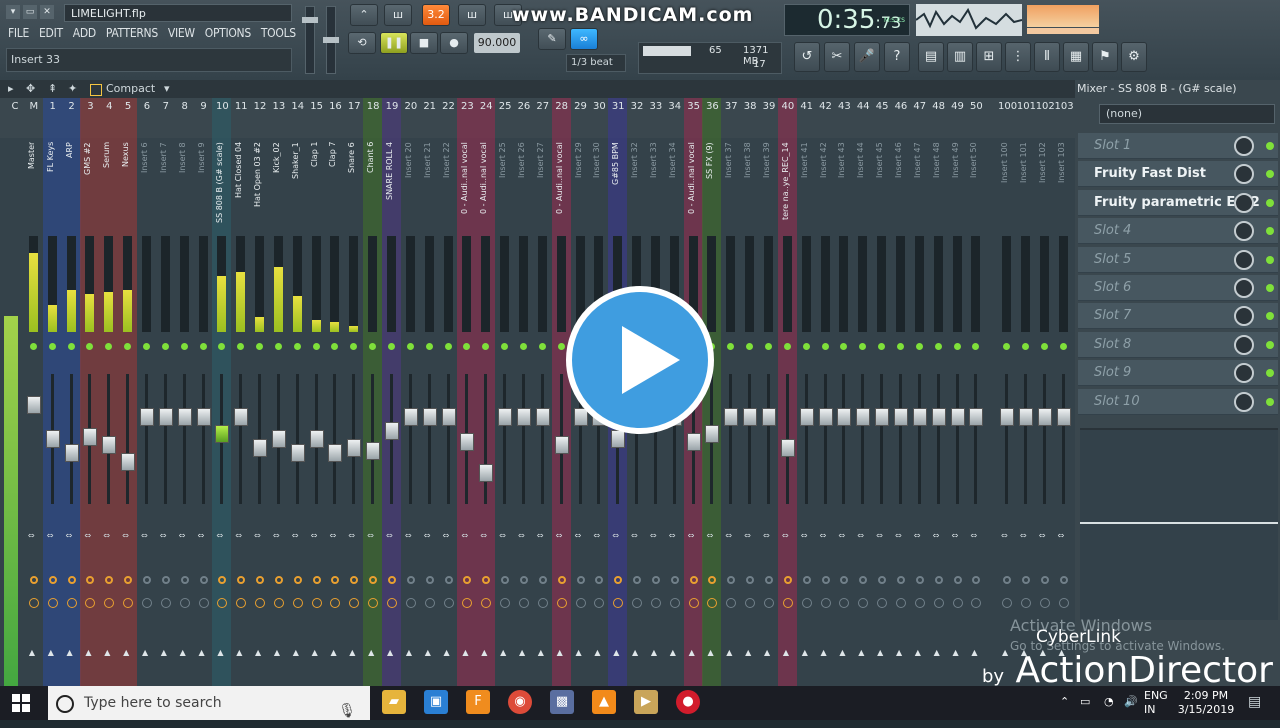  What do you see at coordinates (13, 12) in the screenshot?
I see `menu-icon: ▾` at bounding box center [13, 12].